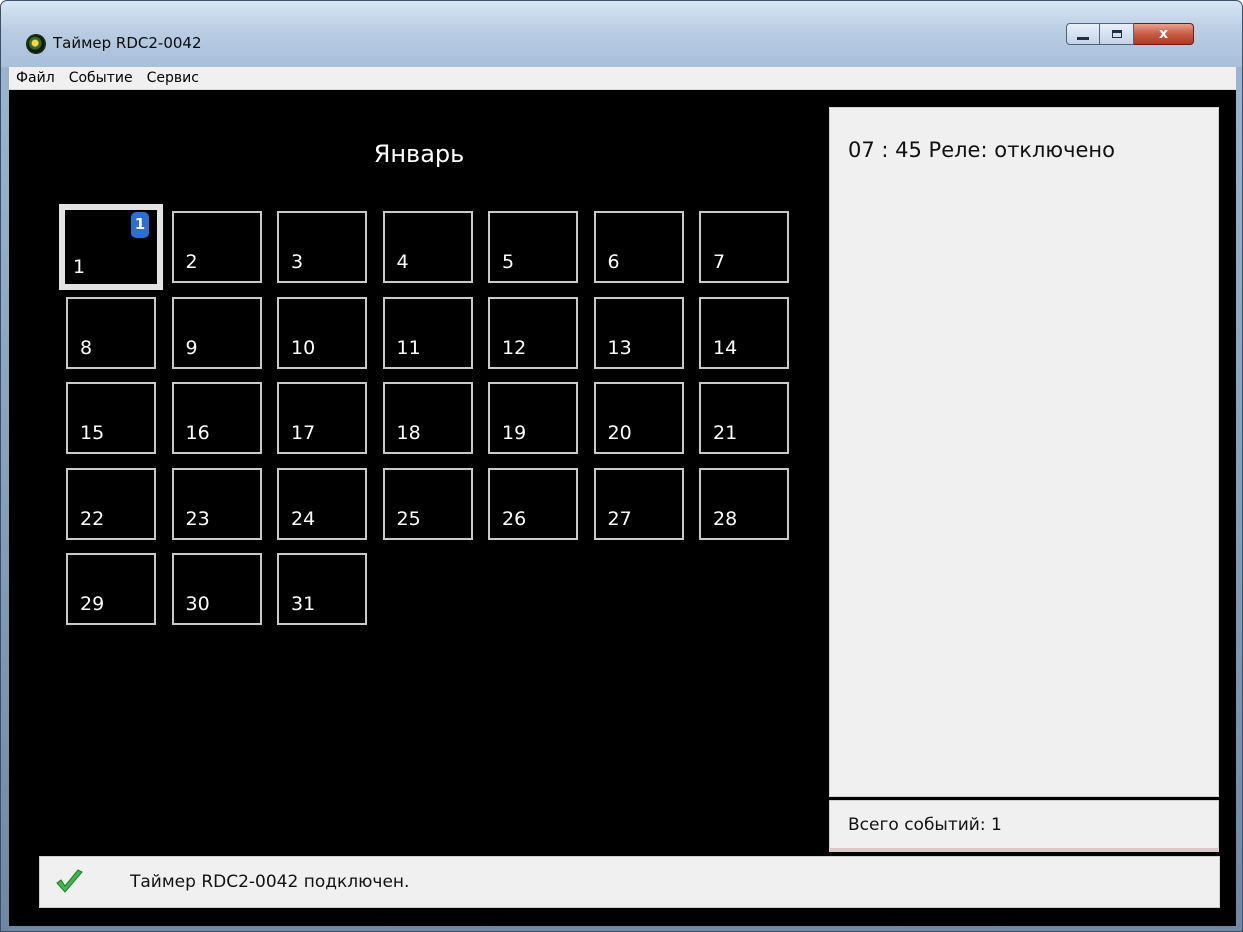 Image resolution: width=1243 pixels, height=932 pixels. Describe the element at coordinates (638, 418) in the screenshot. I see `calendar-day: 20` at that location.